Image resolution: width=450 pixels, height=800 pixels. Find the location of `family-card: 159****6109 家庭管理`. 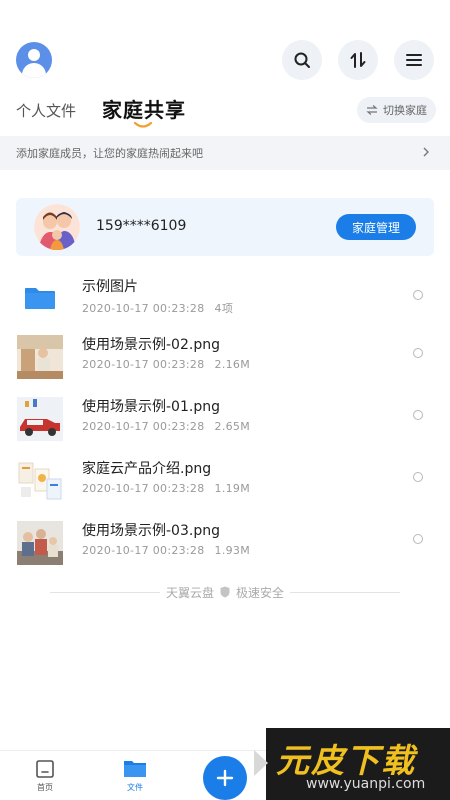

family-card: 159****6109 家庭管理 is located at coordinates (225, 227).